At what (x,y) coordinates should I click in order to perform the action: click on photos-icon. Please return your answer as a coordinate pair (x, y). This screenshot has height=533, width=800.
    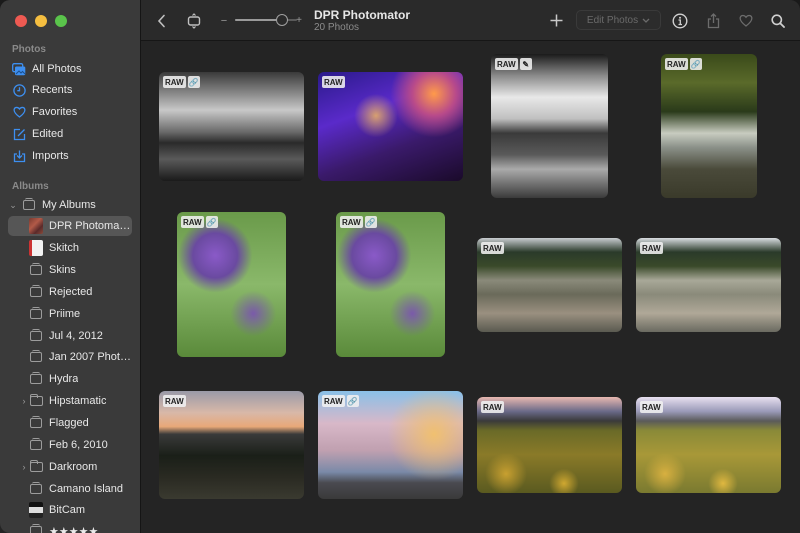
    Looking at the image, I should click on (19, 69).